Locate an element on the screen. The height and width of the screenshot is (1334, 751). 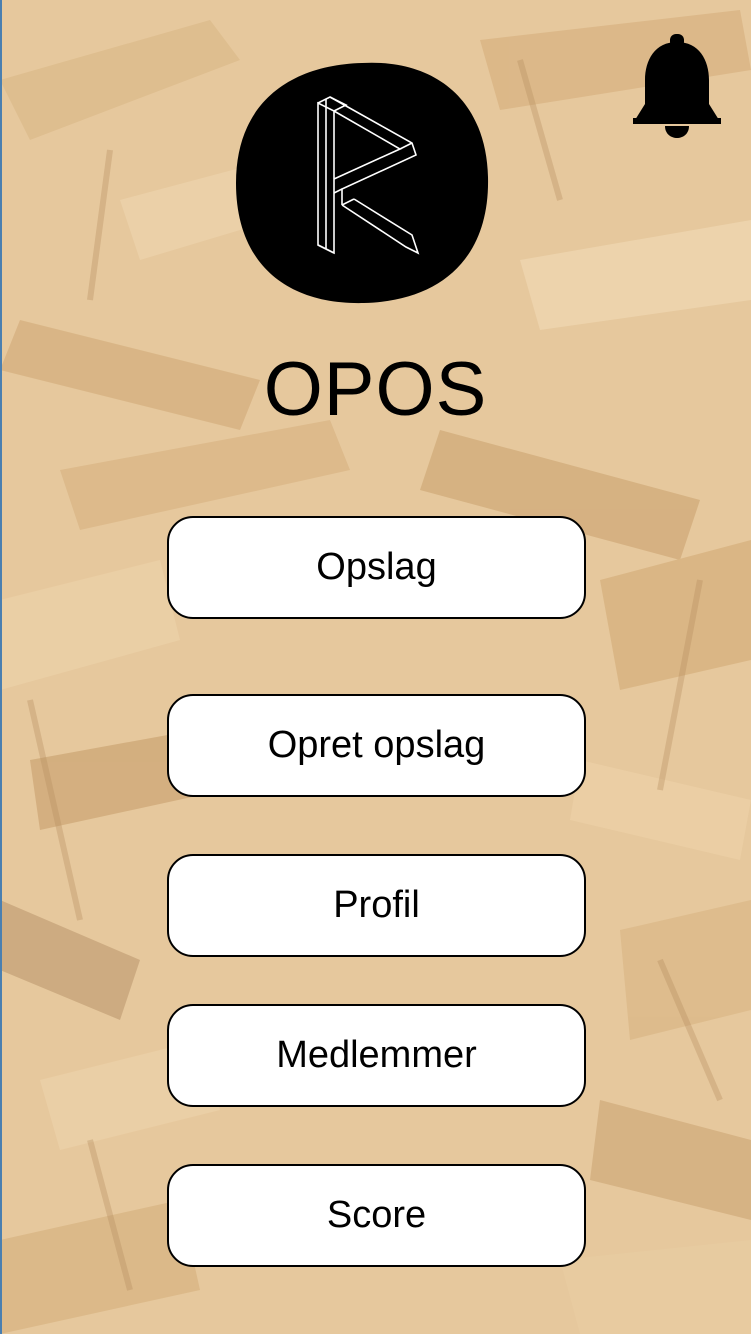
medlemmer-button: Medlemmer is located at coordinates (376, 1055).